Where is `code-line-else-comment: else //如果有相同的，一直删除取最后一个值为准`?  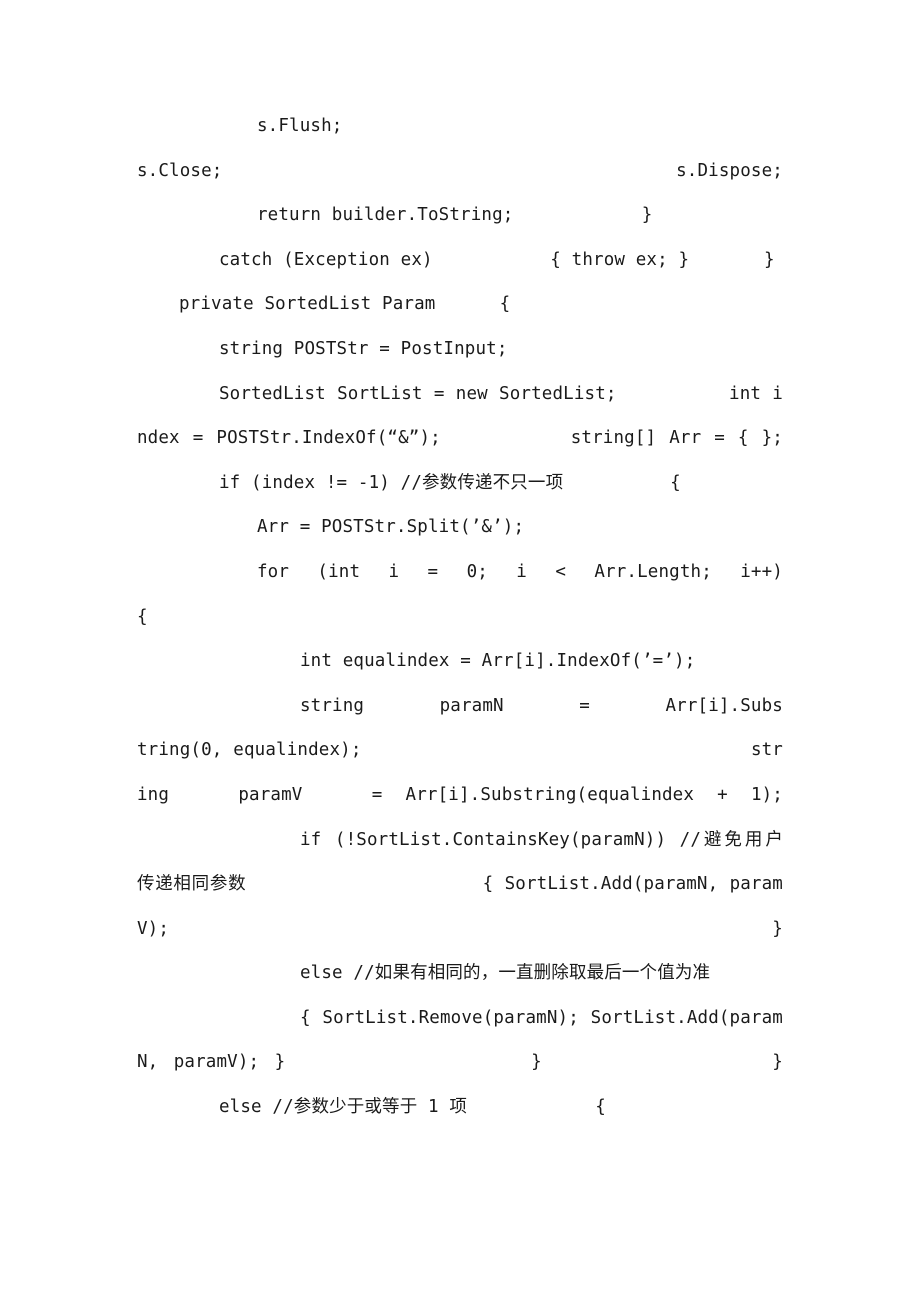 code-line-else-comment: else //如果有相同的，一直删除取最后一个值为准 is located at coordinates (505, 973).